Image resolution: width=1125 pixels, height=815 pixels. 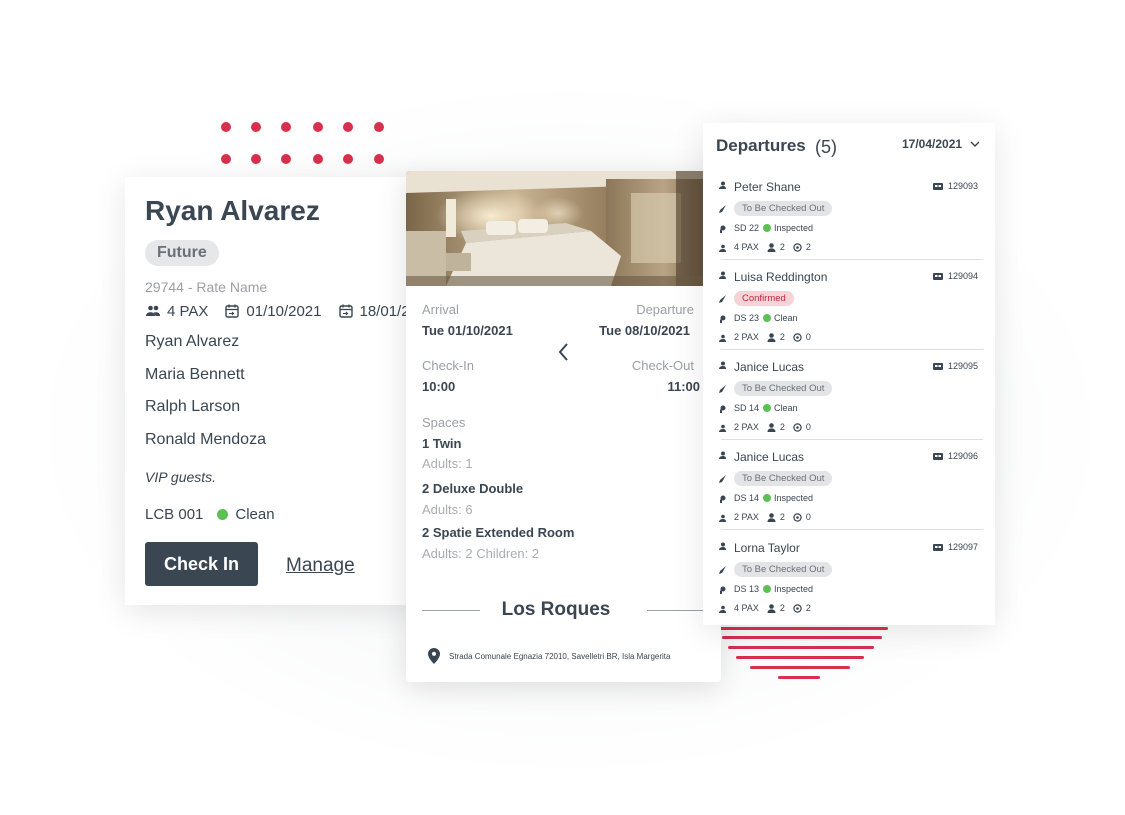 What do you see at coordinates (473, 488) in the screenshot?
I see `space-name: 2 Deluxe Double` at bounding box center [473, 488].